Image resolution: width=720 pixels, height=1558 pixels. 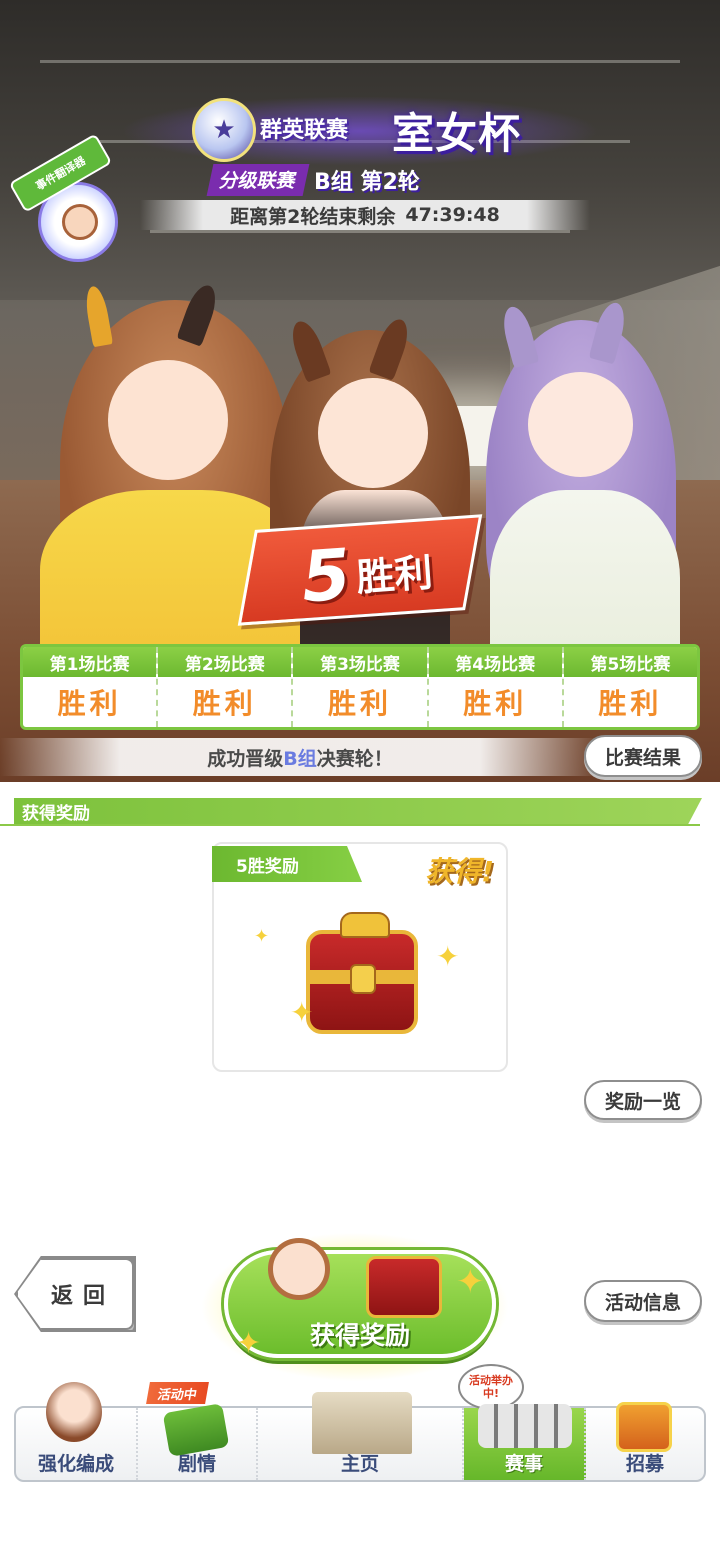 What do you see at coordinates (630, 662) in the screenshot?
I see `match-label: 第5场比赛` at bounding box center [630, 662].